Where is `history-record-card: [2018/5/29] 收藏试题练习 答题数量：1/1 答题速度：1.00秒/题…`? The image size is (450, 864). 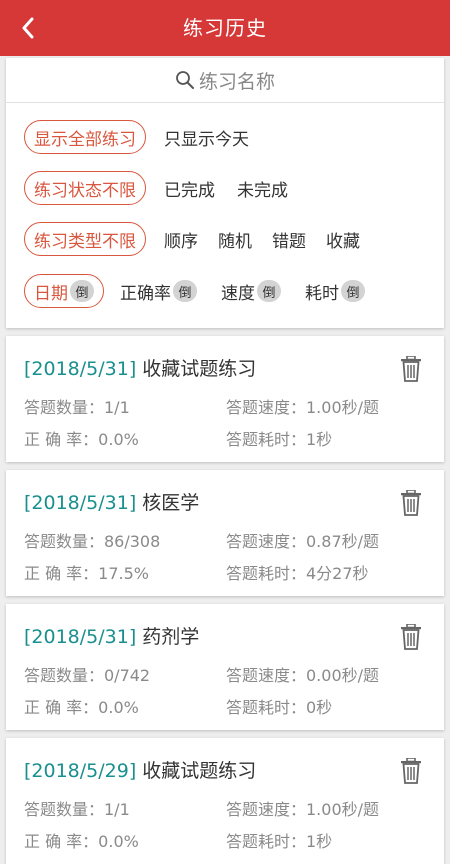
history-record-card: [2018/5/29] 收藏试题练习 答题数量：1/1 答题速度：1.00秒/题… is located at coordinates (225, 801).